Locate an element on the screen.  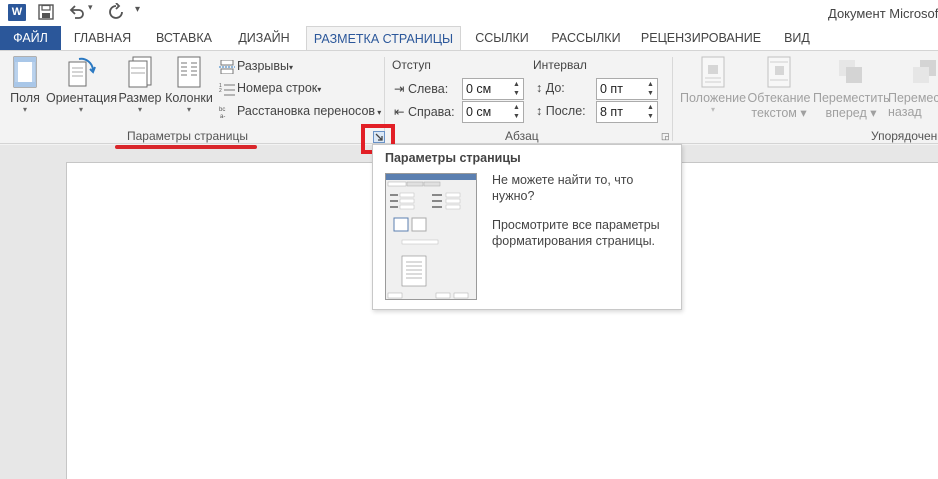
svg-text: a- is located at coordinates (222, 116).